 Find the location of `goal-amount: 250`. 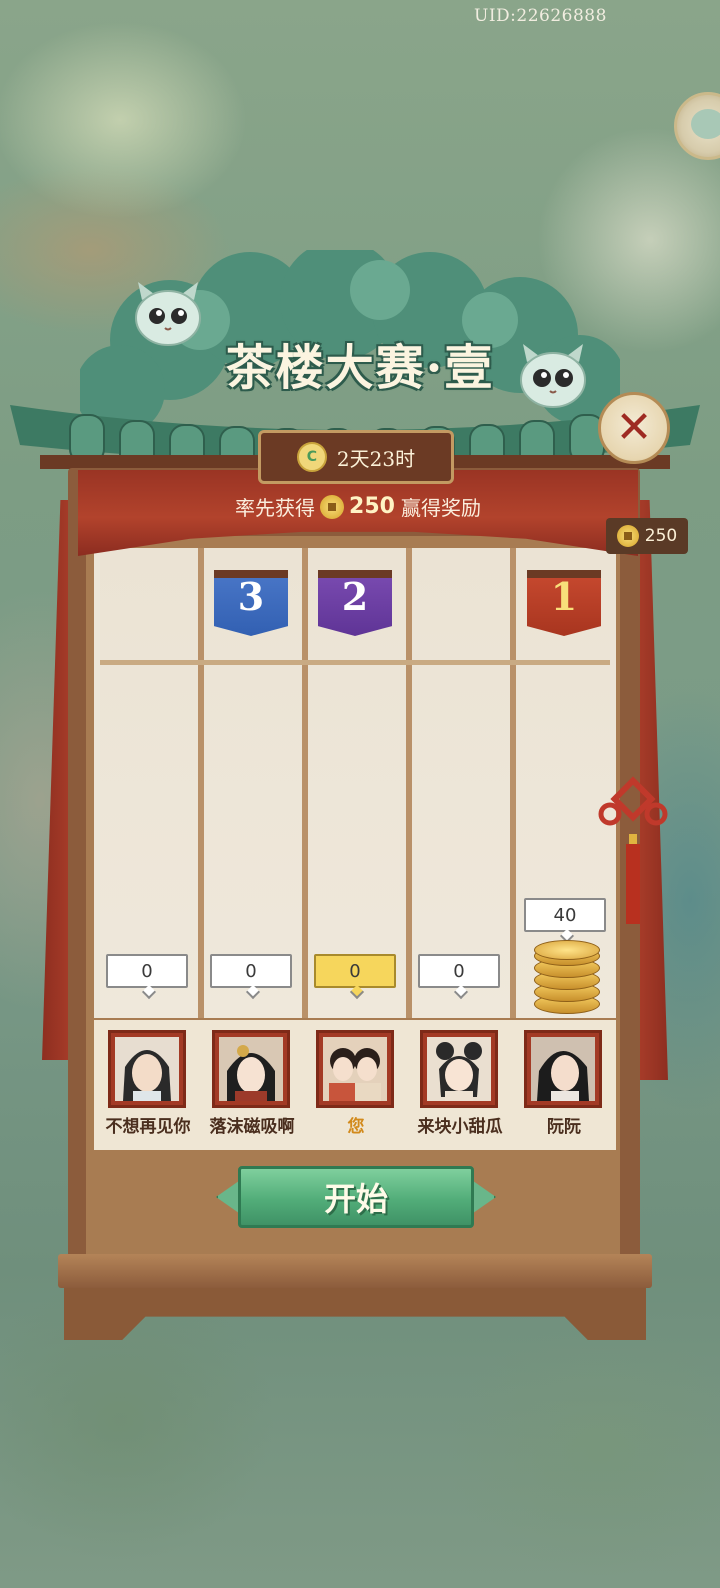

goal-amount: 250 is located at coordinates (372, 506).